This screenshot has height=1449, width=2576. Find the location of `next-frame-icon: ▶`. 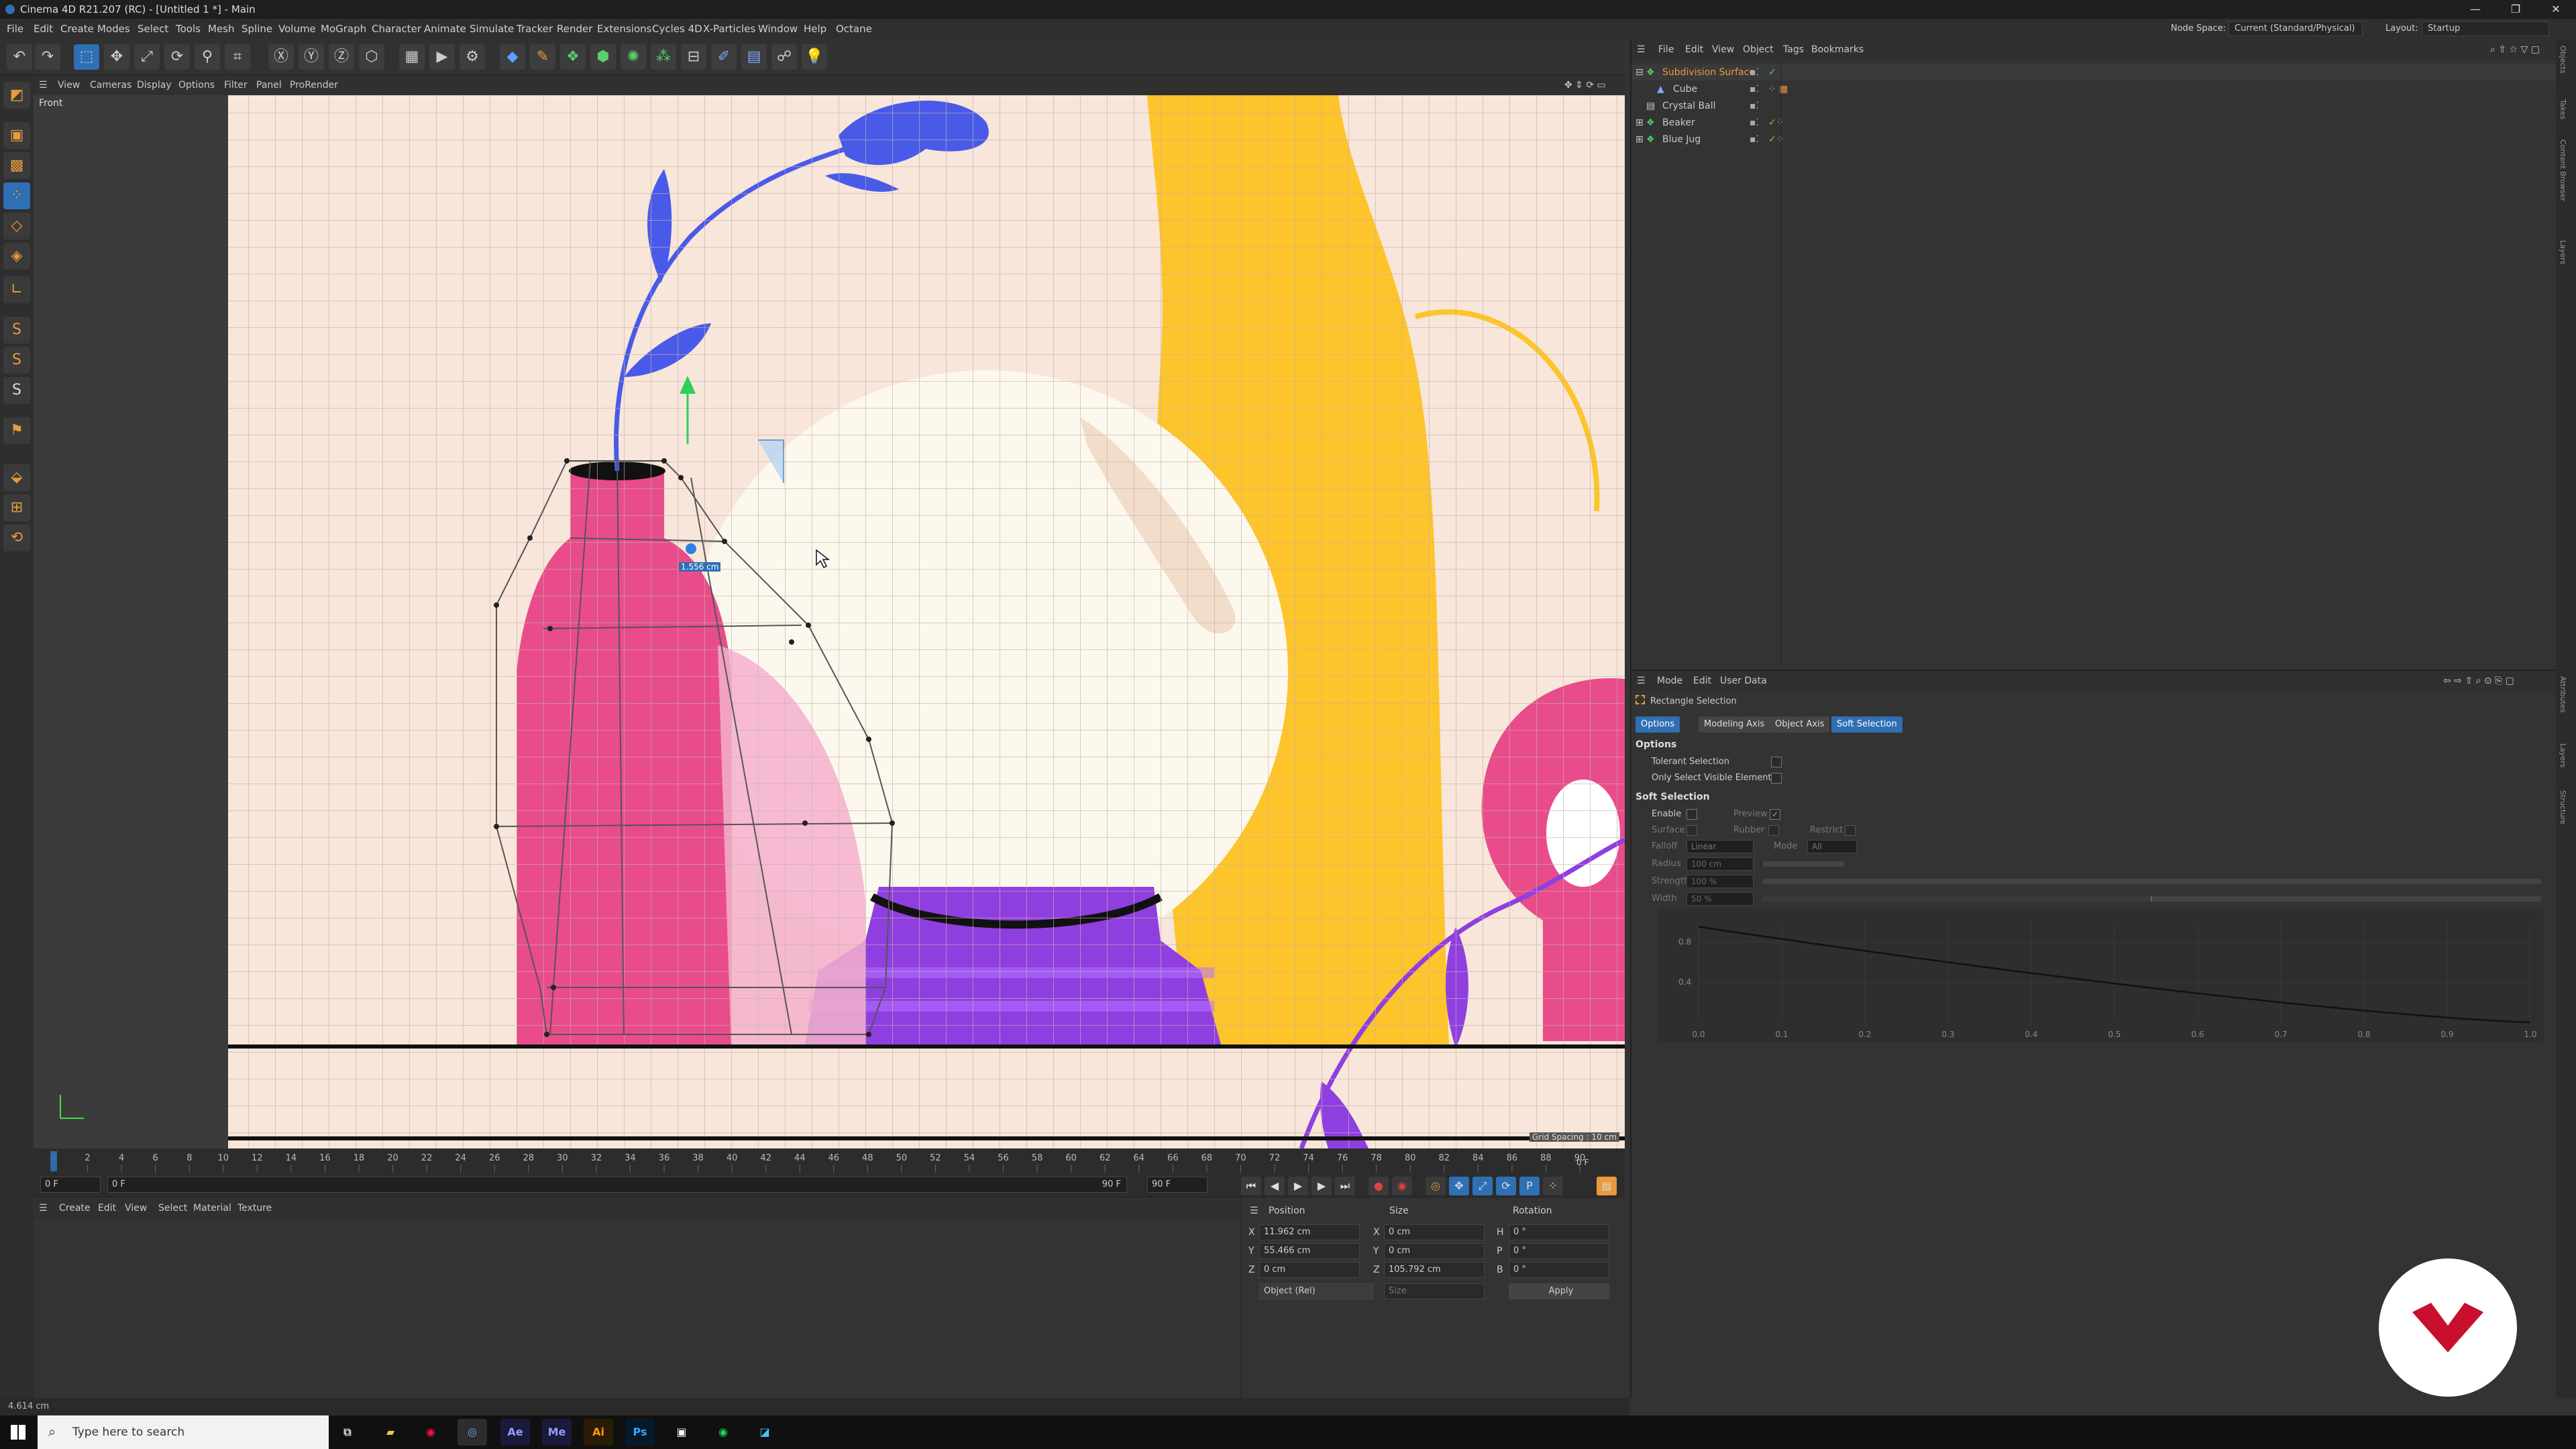

next-frame-icon: ▶ is located at coordinates (1321, 1186).